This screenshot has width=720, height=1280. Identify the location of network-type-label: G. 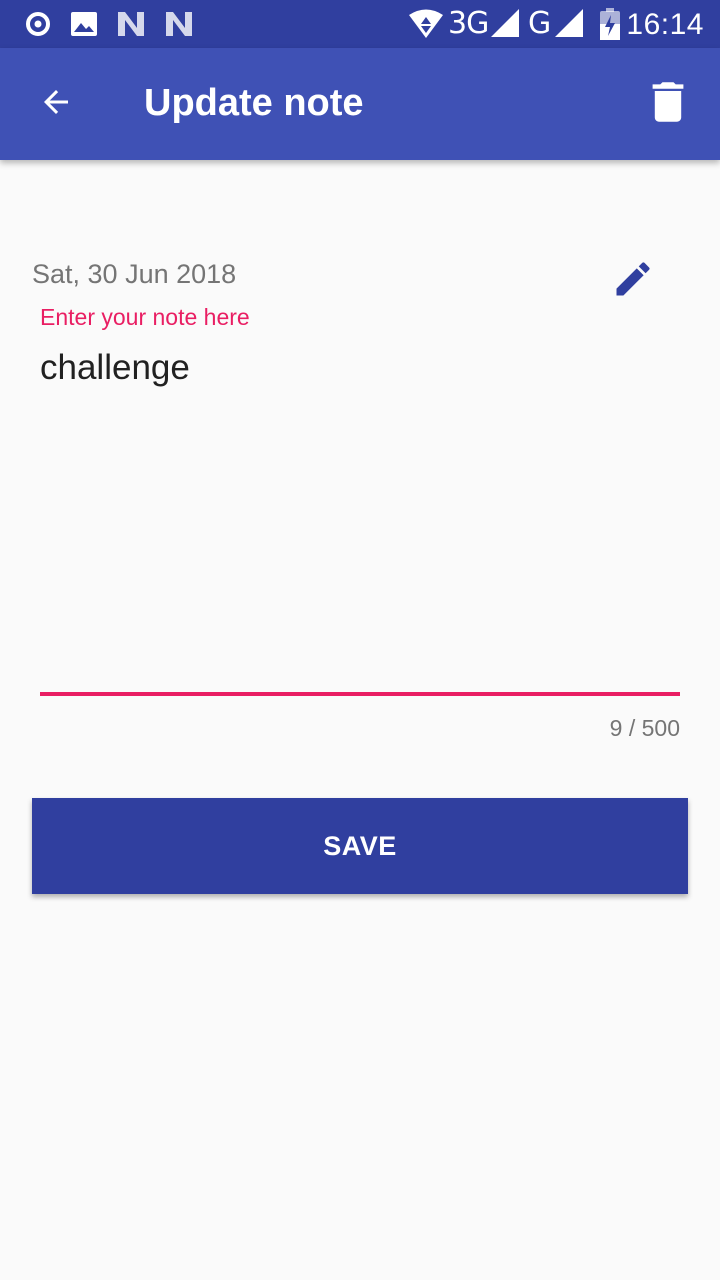
(539, 23).